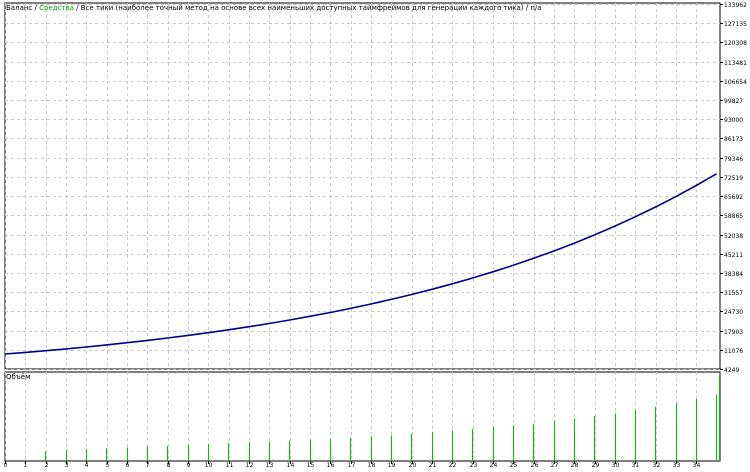  Describe the element at coordinates (733, 255) in the screenshot. I see `y-tick-label: 45211` at that location.